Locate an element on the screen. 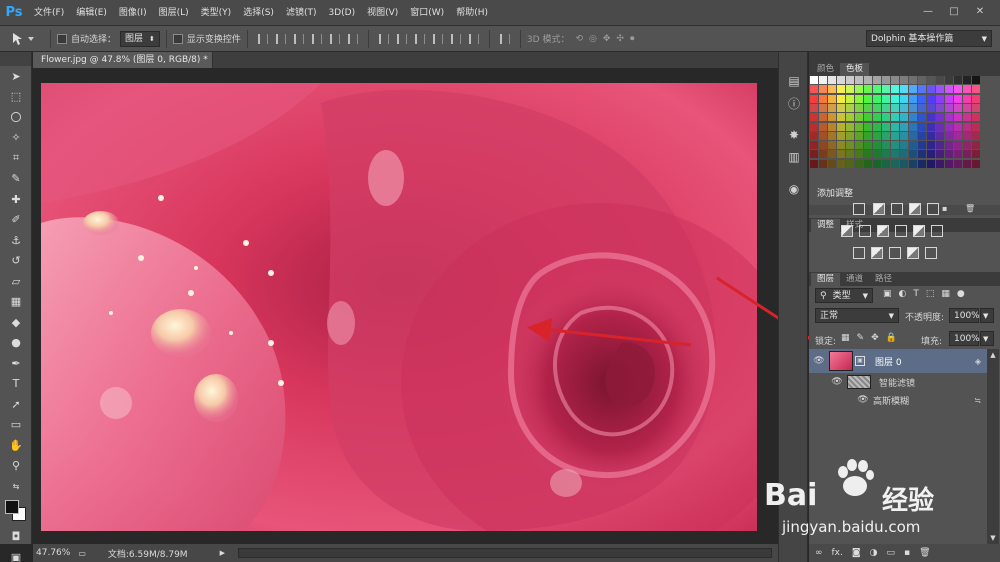 This screenshot has width=1000, height=562. align-hcenter-icon is located at coordinates (335, 39).